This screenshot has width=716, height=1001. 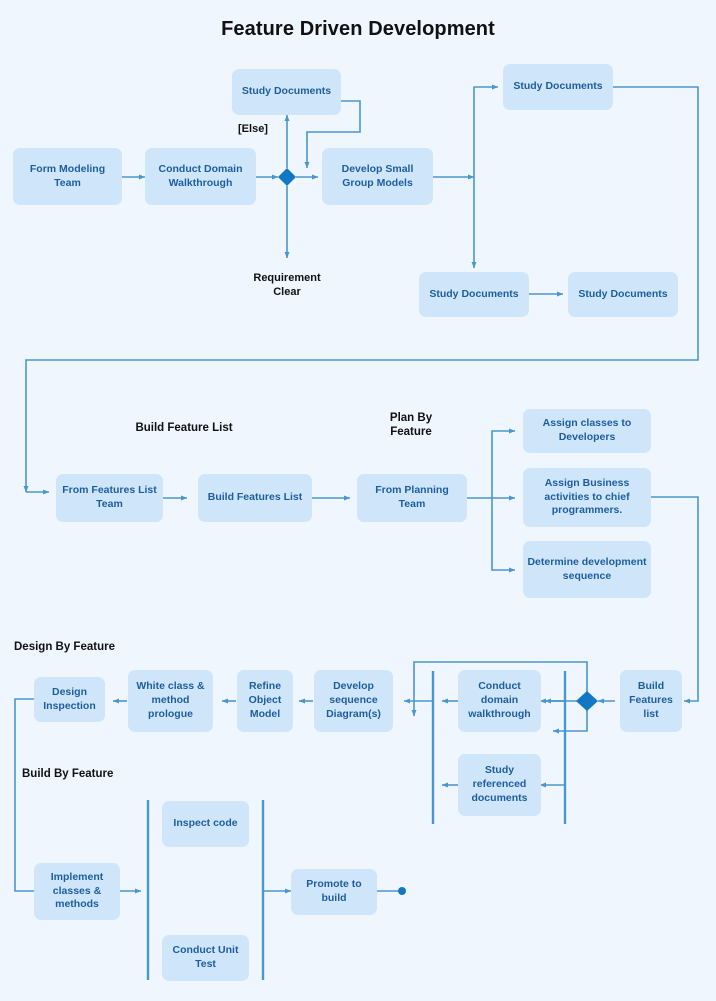 What do you see at coordinates (558, 87) in the screenshot?
I see `node-study-documents-right-top: Study Documents` at bounding box center [558, 87].